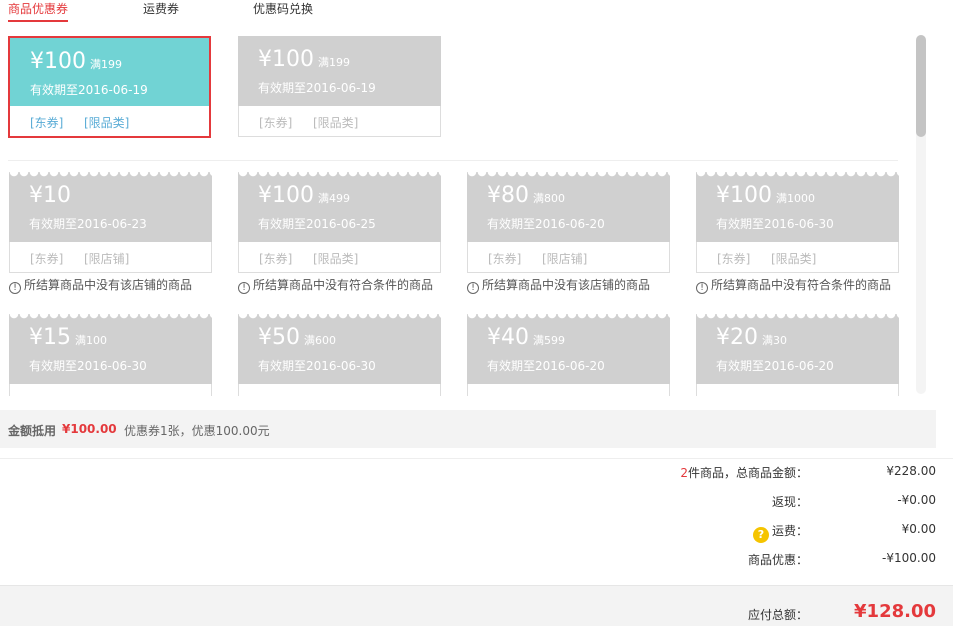  What do you see at coordinates (304, 195) in the screenshot?
I see `coupon-amount: ¥100 满499` at bounding box center [304, 195].